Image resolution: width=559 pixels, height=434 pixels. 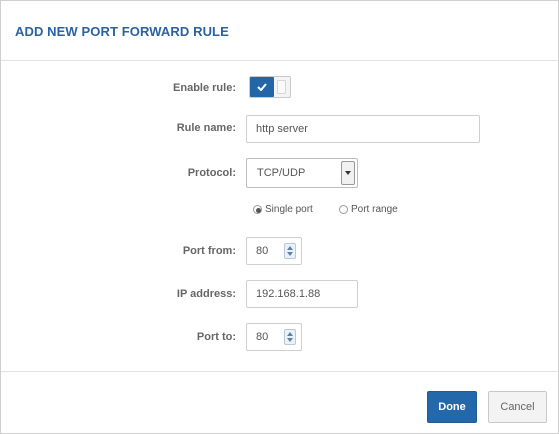 I want to click on toggle-on-state, so click(x=262, y=87).